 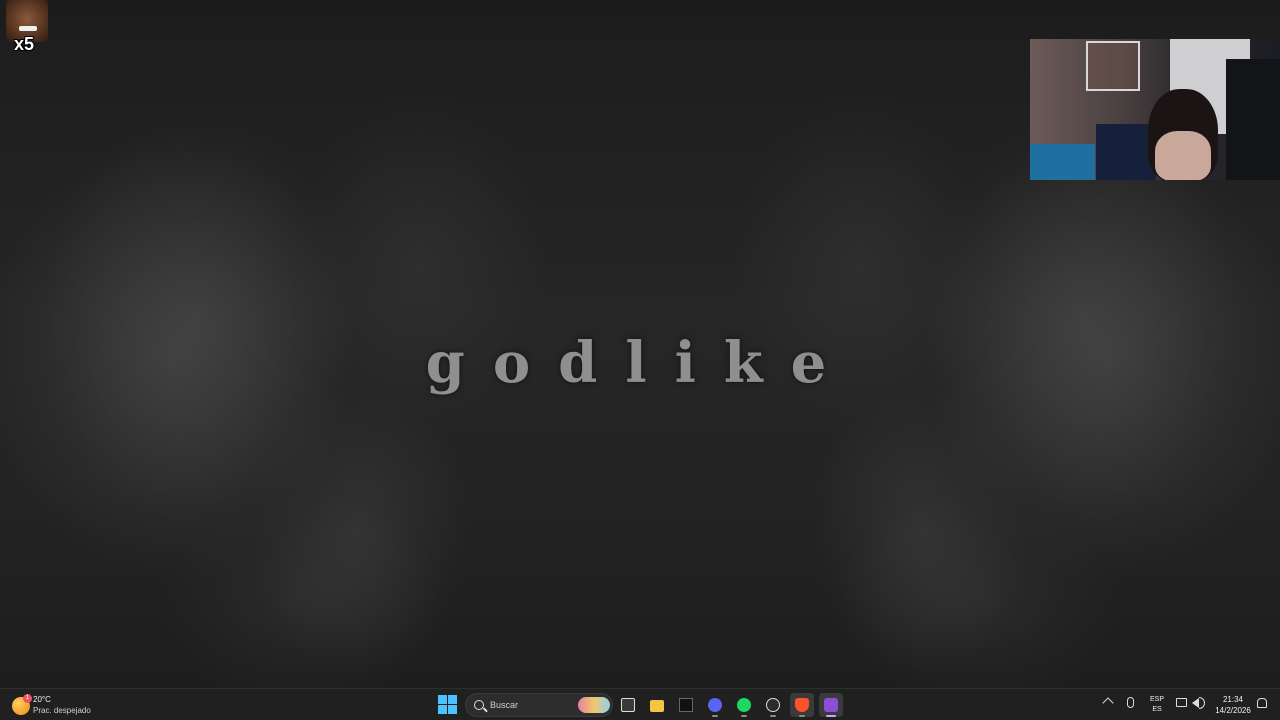 I want to click on wing-right-decoration, so click(x=920, y=530).